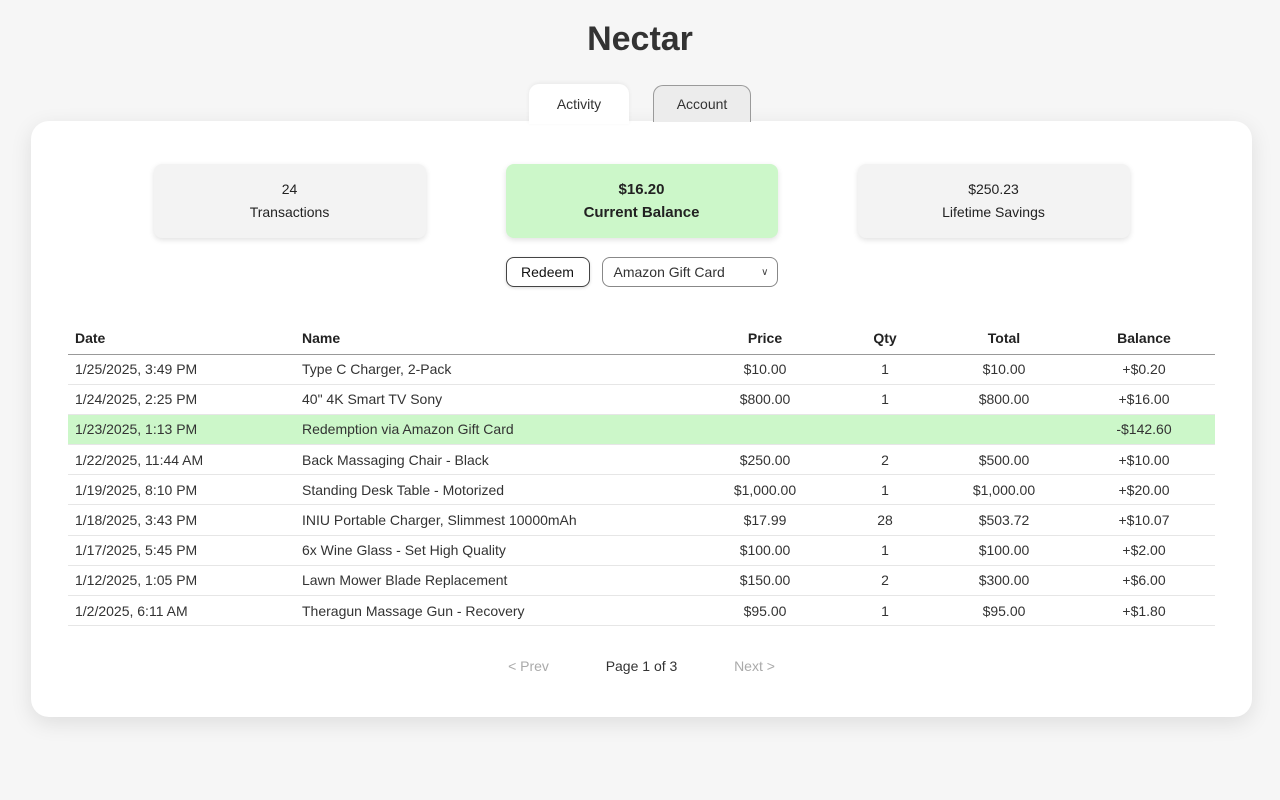  Describe the element at coordinates (1004, 581) in the screenshot. I see `cell-total: $300.00` at that location.